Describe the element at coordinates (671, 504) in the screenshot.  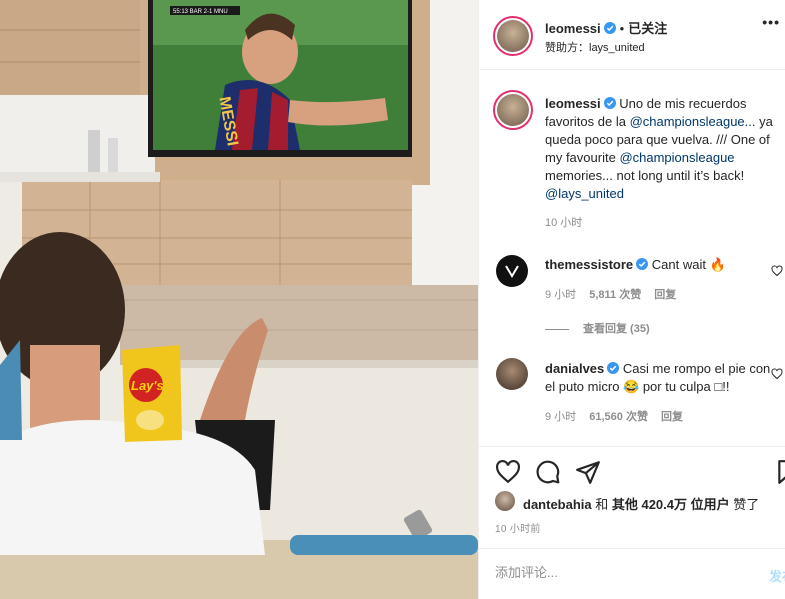
I see `likes-others: 其他 420.4万 位用户` at that location.